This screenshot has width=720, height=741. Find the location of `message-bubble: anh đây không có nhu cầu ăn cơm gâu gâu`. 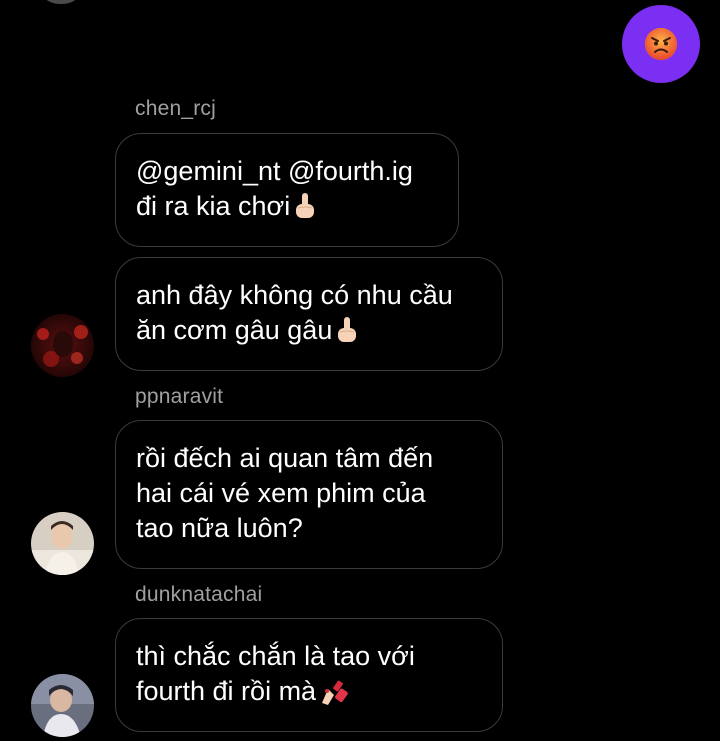

message-bubble: anh đây không có nhu cầu ăn cơm gâu gâu is located at coordinates (309, 314).